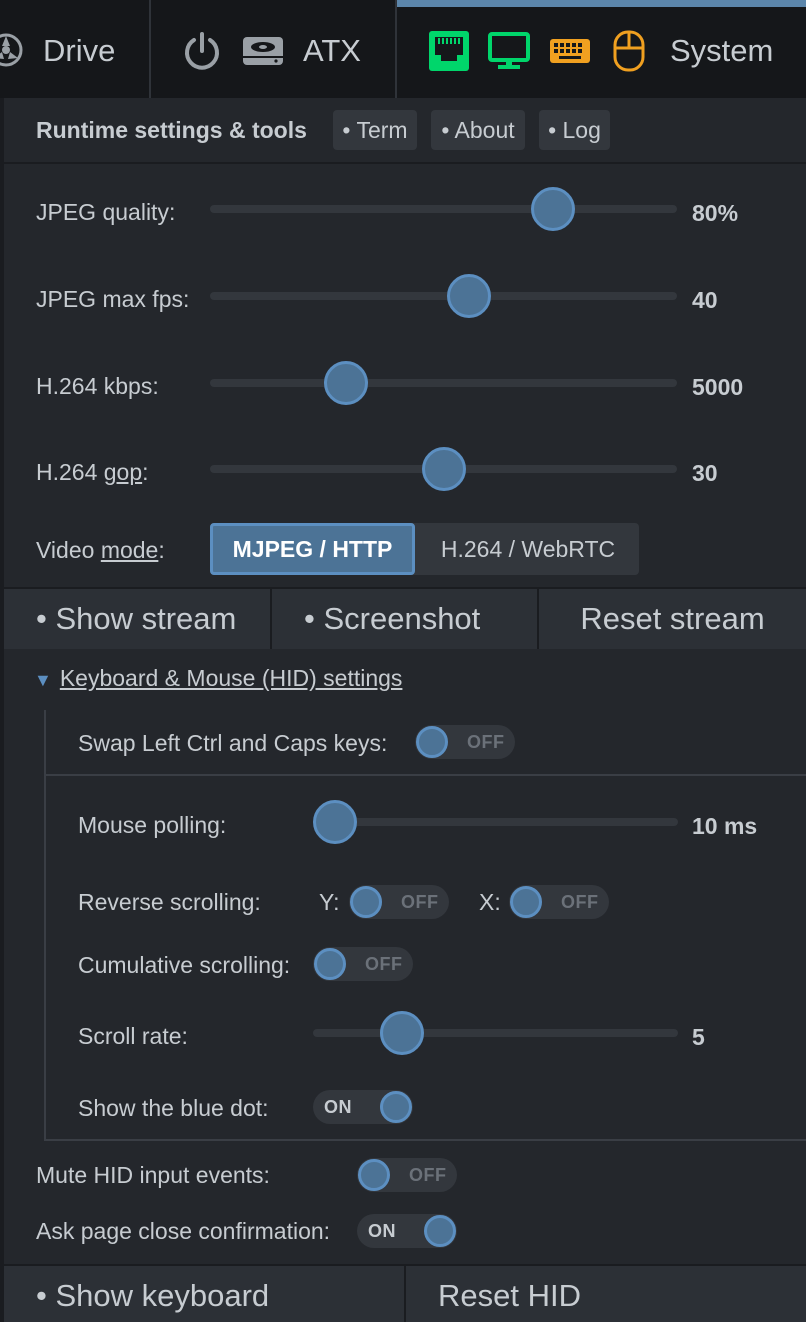 The width and height of the screenshot is (806, 1322). Describe the element at coordinates (183, 1231) in the screenshot. I see `page-close-confirmation-label: Ask page close confirmation:` at that location.